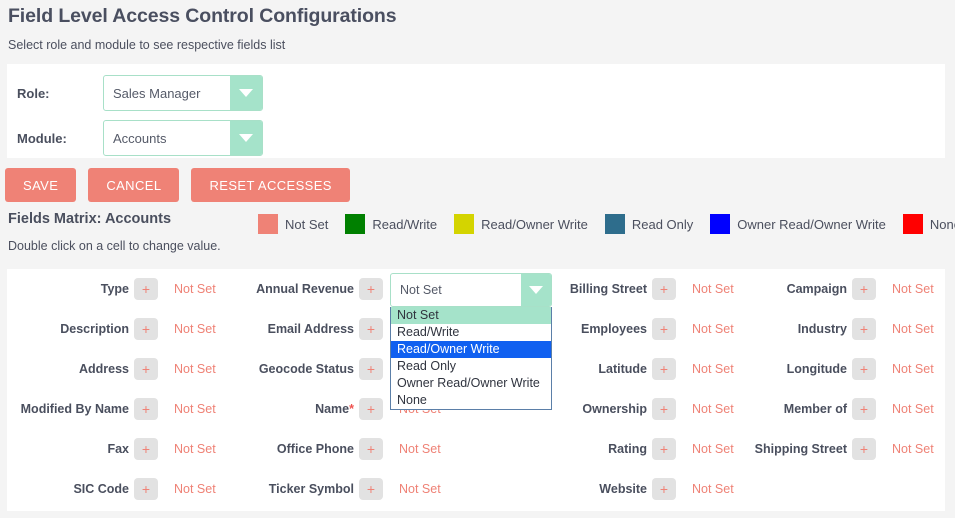 This screenshot has height=518, width=955. What do you see at coordinates (134, 185) in the screenshot?
I see `cancel-button: CANCEL` at bounding box center [134, 185].